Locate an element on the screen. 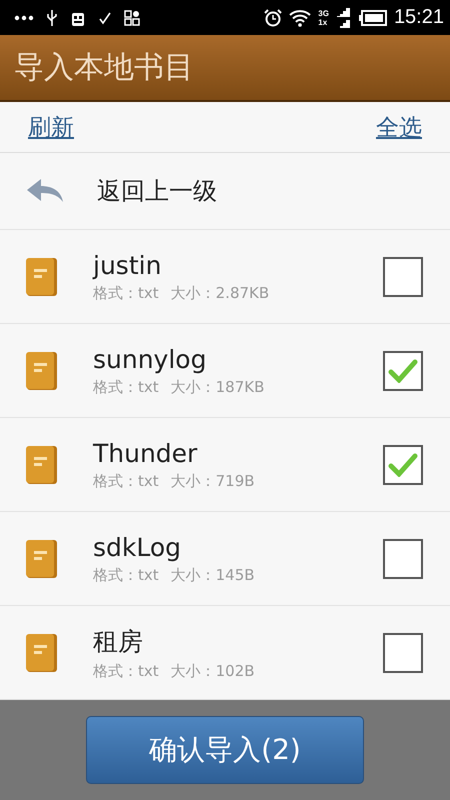  usb-icon is located at coordinates (52, 17).